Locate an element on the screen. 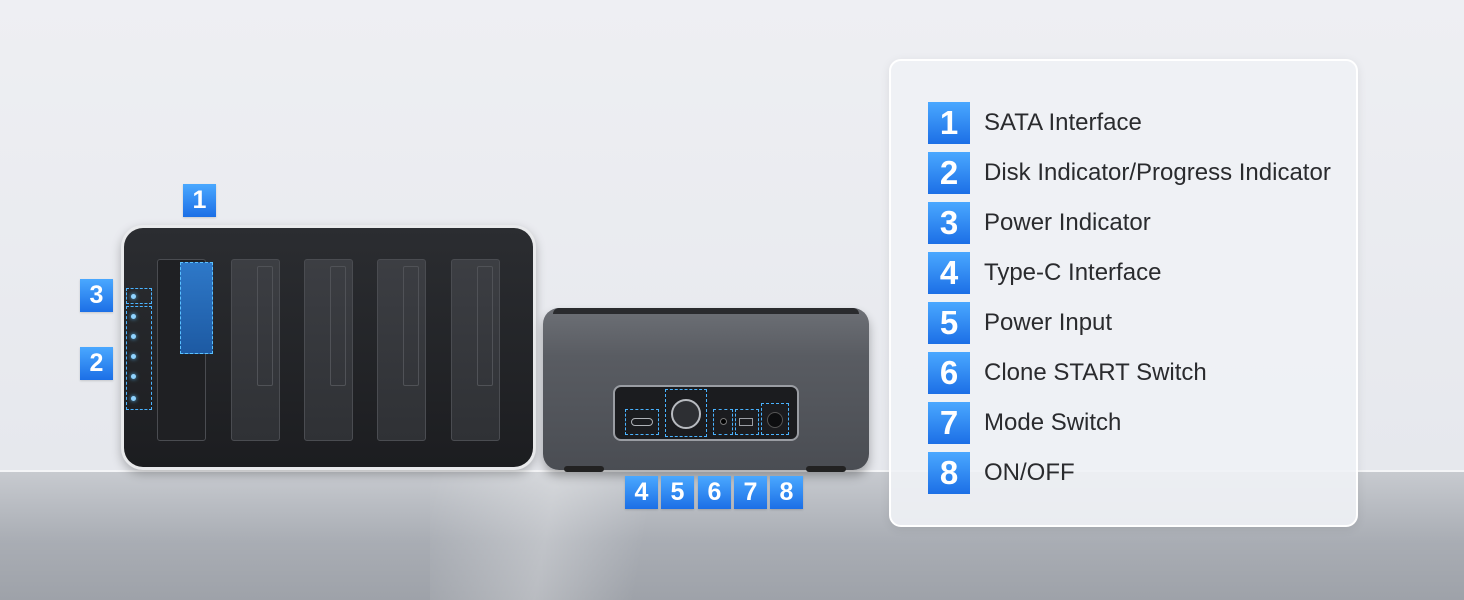 Image resolution: width=1464 pixels, height=600 pixels. drive-bay-source is located at coordinates (475, 350).